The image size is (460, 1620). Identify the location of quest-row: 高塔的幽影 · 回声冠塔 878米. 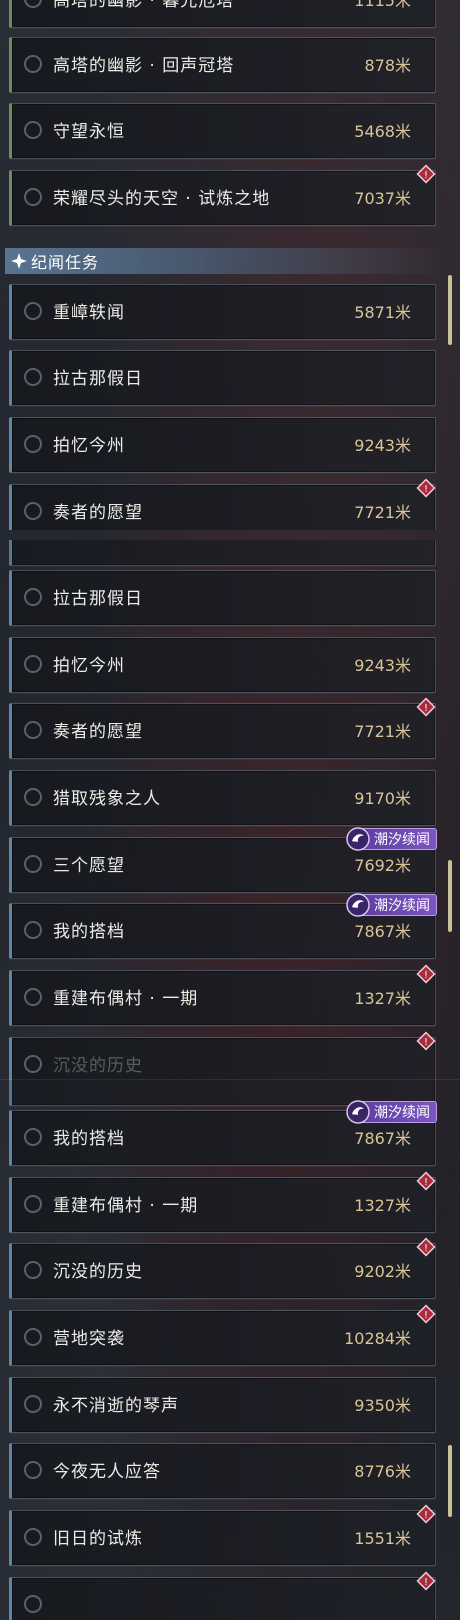
(222, 65).